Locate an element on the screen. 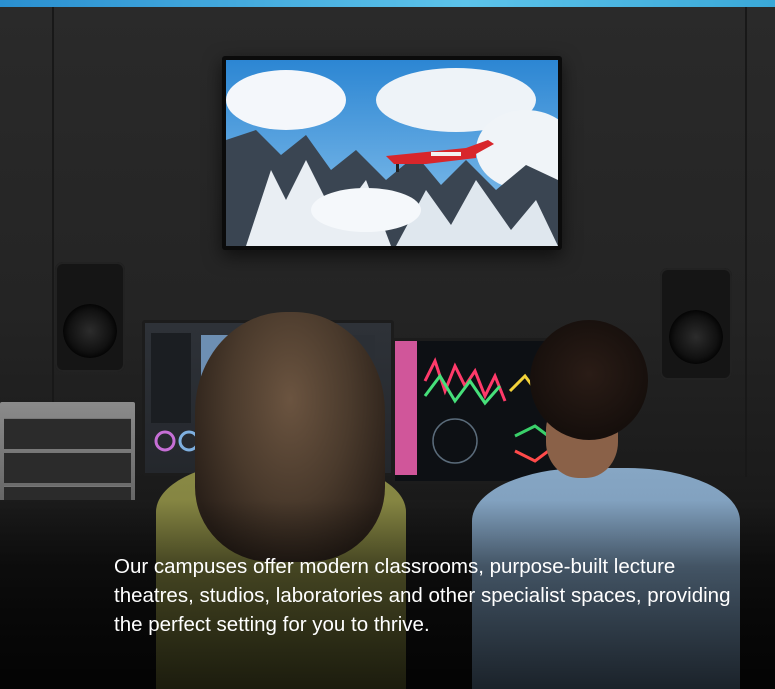 The height and width of the screenshot is (689, 775). tv-screen-image is located at coordinates (392, 153).